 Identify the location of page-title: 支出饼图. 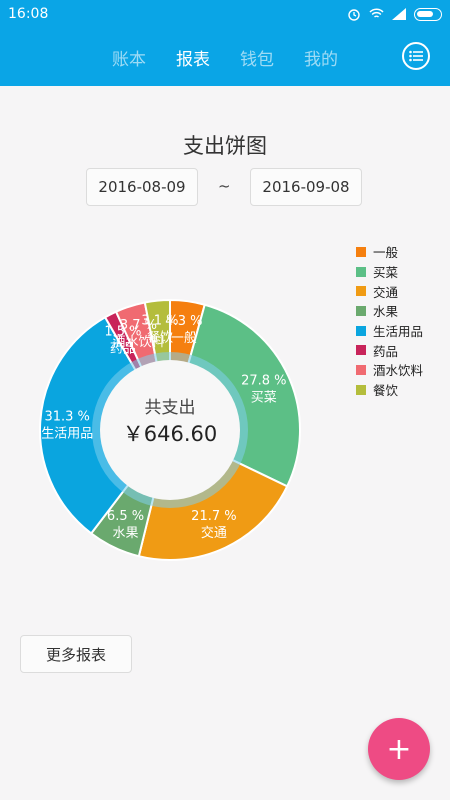
(225, 146).